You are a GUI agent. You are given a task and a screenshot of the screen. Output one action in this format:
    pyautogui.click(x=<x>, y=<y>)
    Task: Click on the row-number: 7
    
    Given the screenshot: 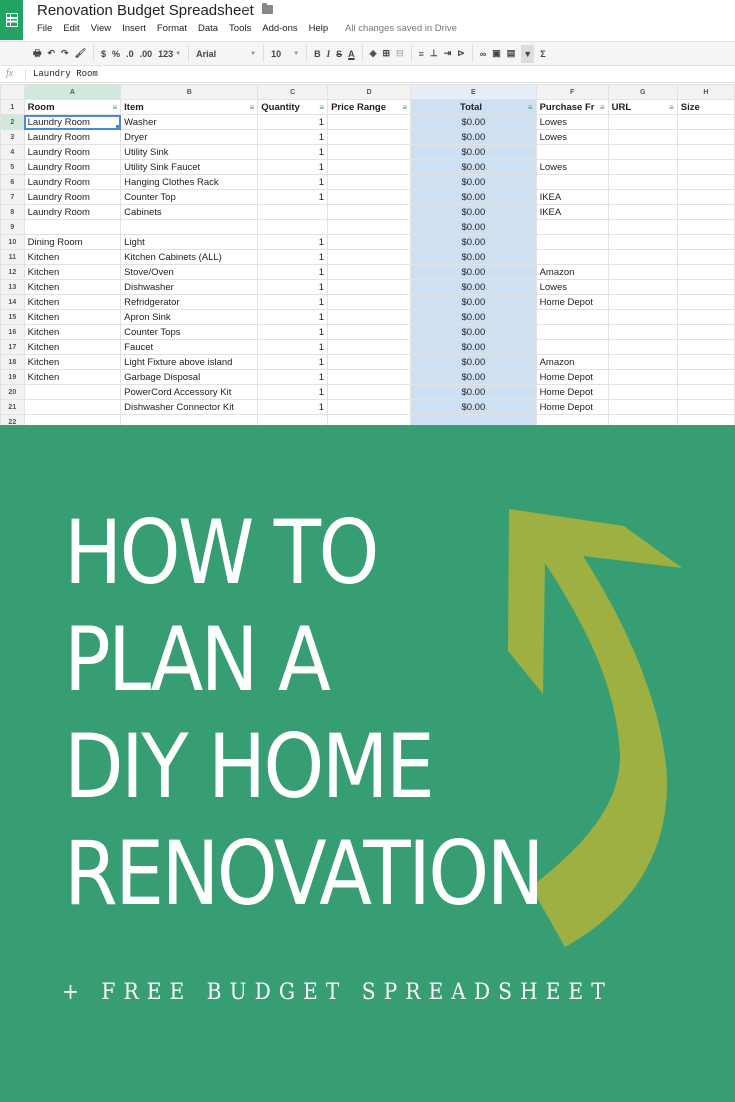 What is the action you would take?
    pyautogui.click(x=12, y=197)
    